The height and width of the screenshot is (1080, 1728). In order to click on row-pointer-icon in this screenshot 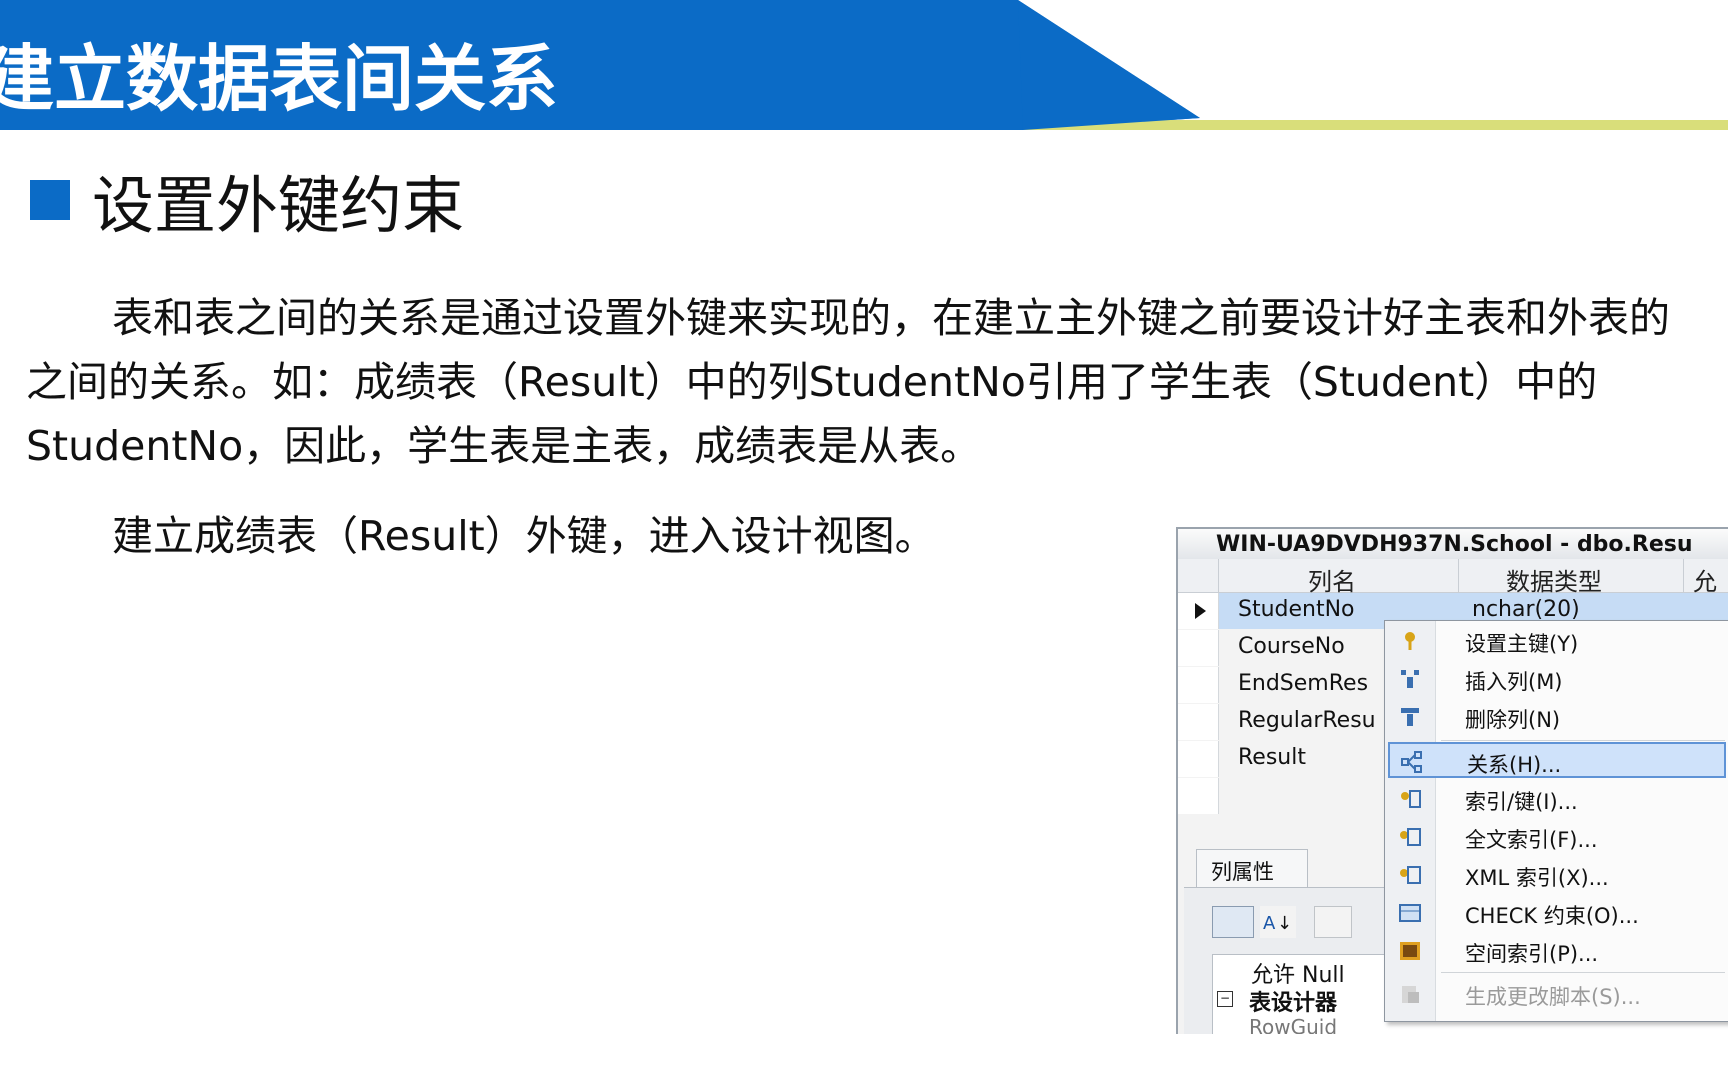, I will do `click(1200, 611)`.